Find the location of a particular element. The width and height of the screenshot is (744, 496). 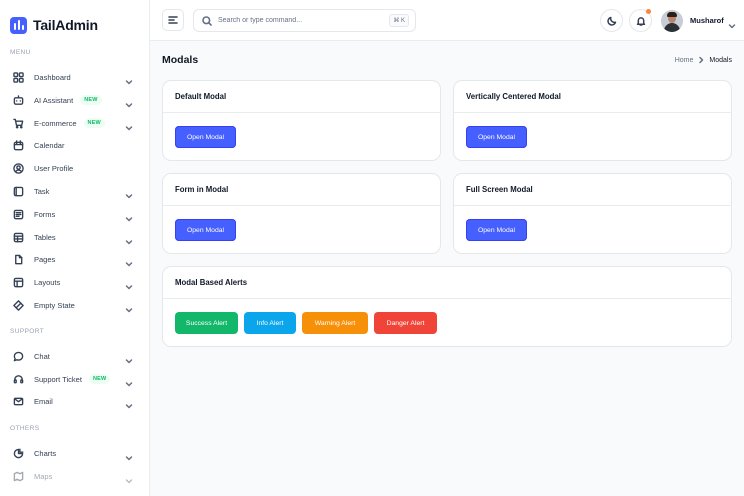

section-title-menu: MENU is located at coordinates (20, 52).